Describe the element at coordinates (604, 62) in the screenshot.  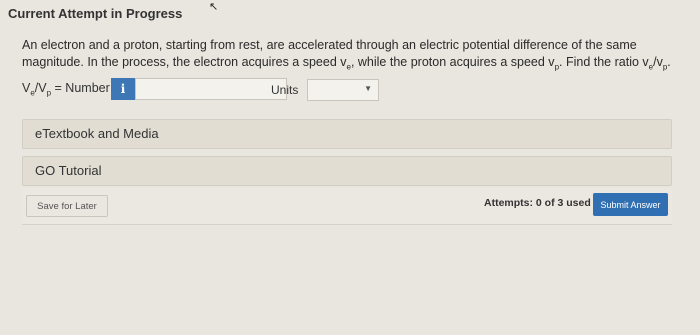
I see `question-part: . Find the ratio v` at that location.